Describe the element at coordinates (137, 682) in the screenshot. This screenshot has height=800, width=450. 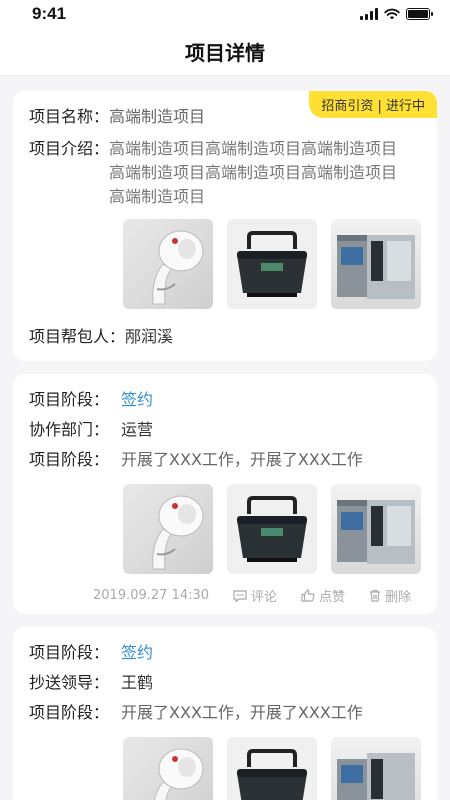
I see `record-cc-value: 王鹤` at that location.